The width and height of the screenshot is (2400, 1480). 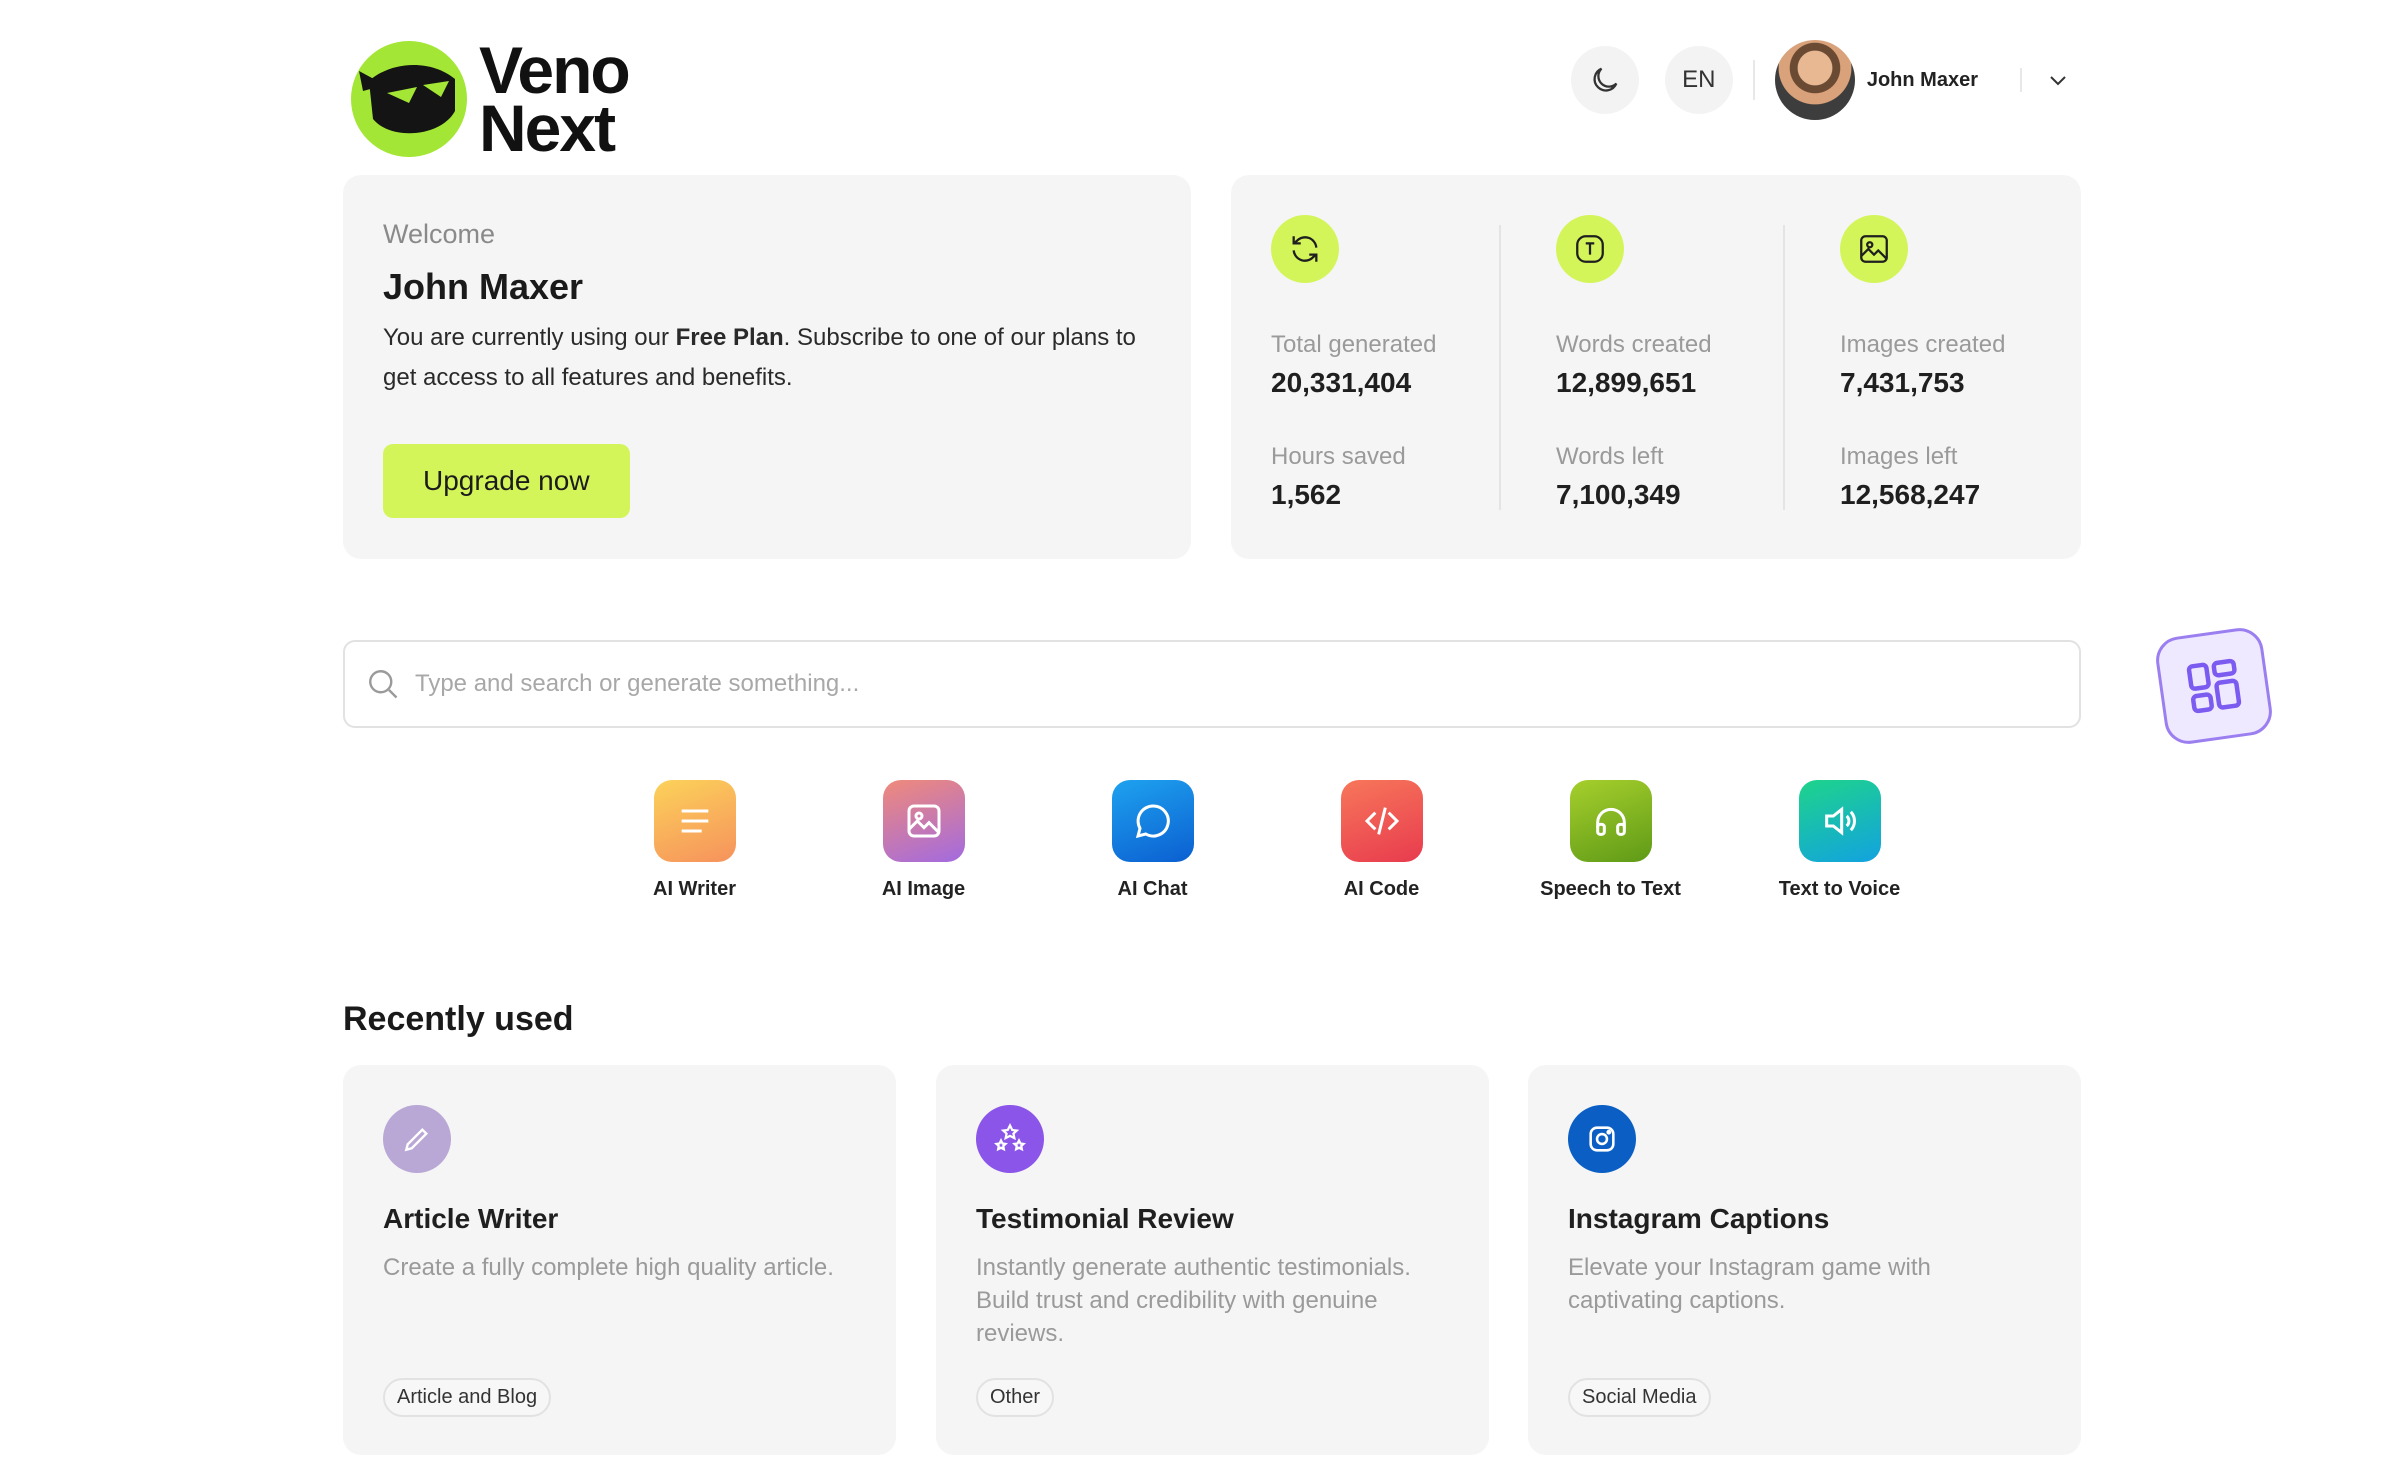 I want to click on user-name: John Maxer, so click(x=1922, y=80).